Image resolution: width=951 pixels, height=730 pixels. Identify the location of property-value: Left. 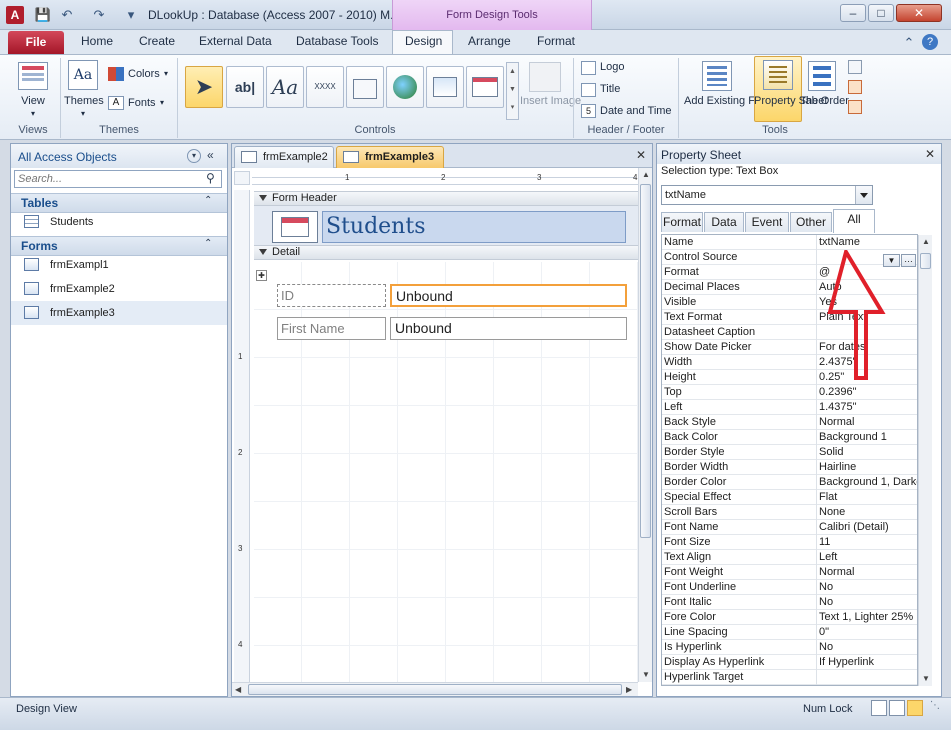
(866, 557).